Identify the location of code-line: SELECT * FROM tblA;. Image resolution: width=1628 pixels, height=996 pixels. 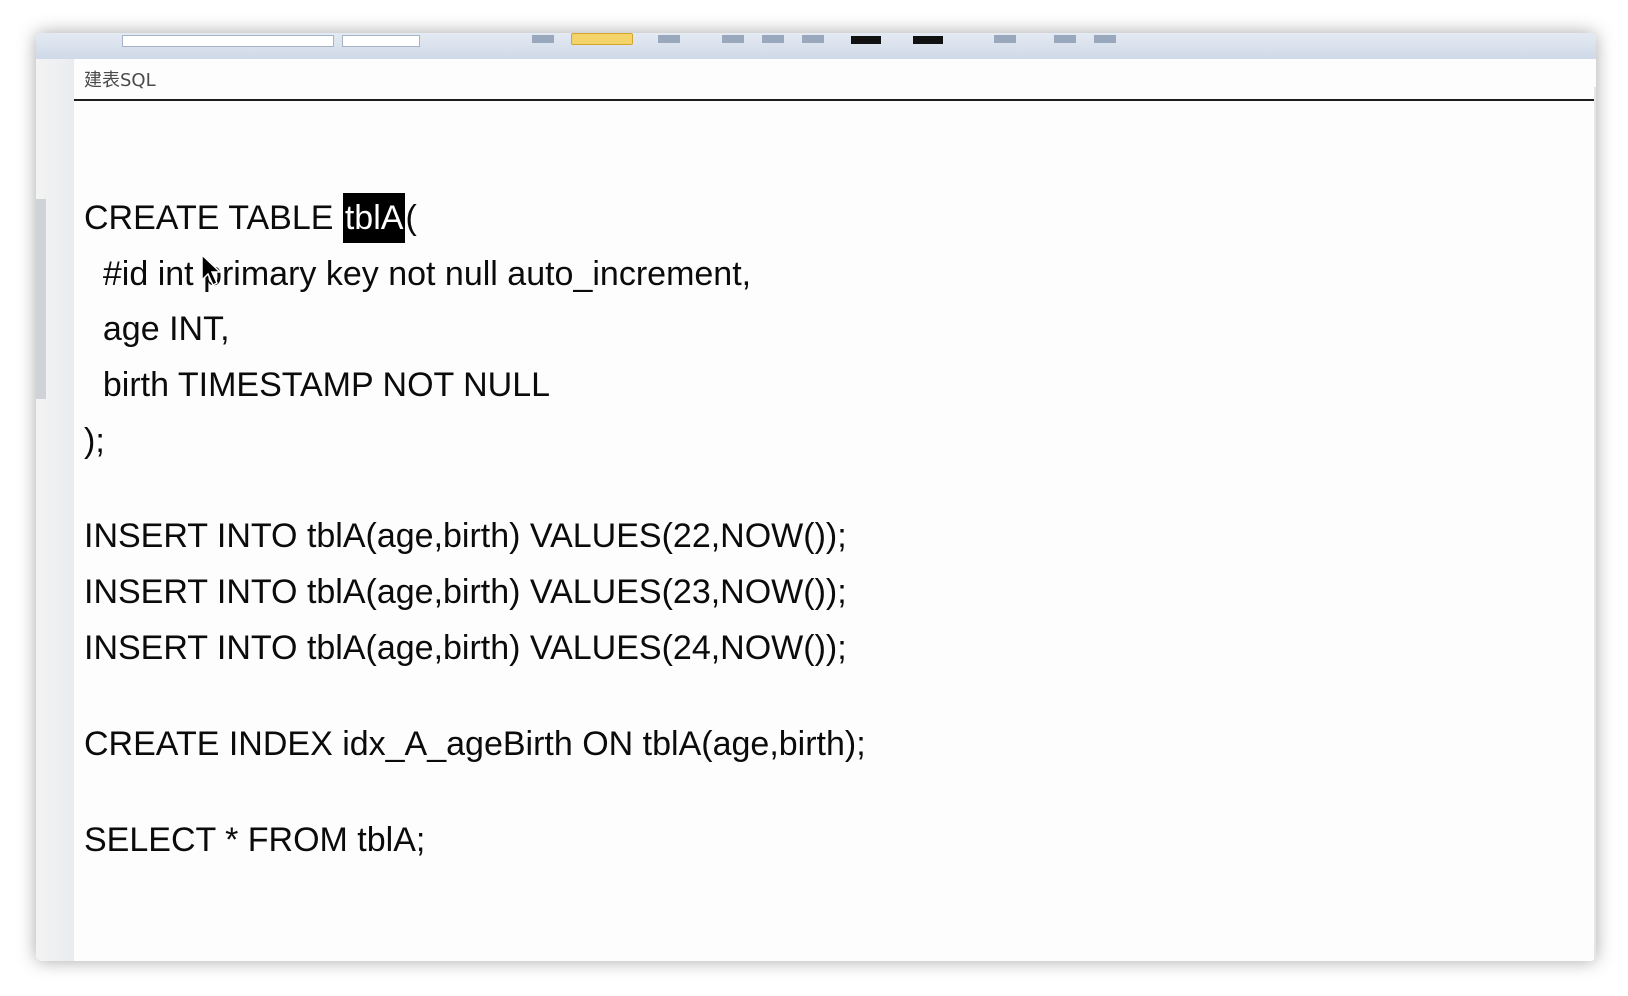
(255, 840).